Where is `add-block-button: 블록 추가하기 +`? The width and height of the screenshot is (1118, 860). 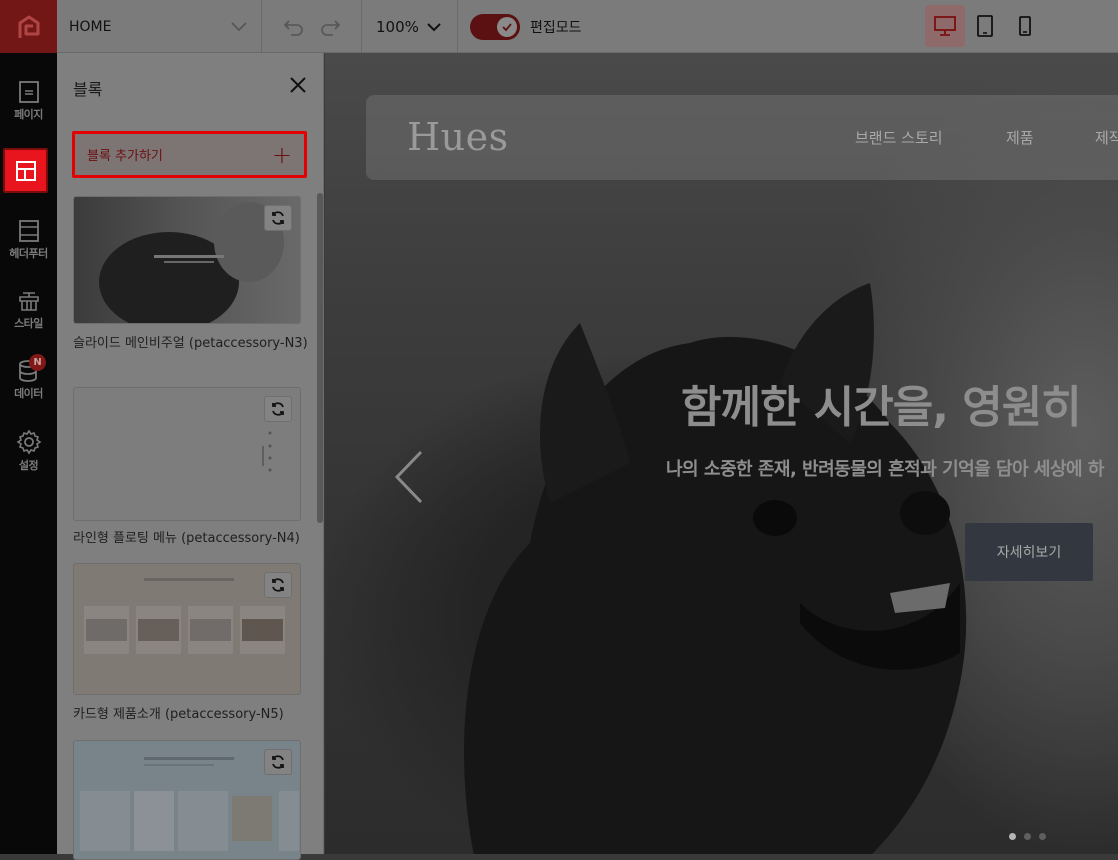 add-block-button: 블록 추가하기 + is located at coordinates (189, 154).